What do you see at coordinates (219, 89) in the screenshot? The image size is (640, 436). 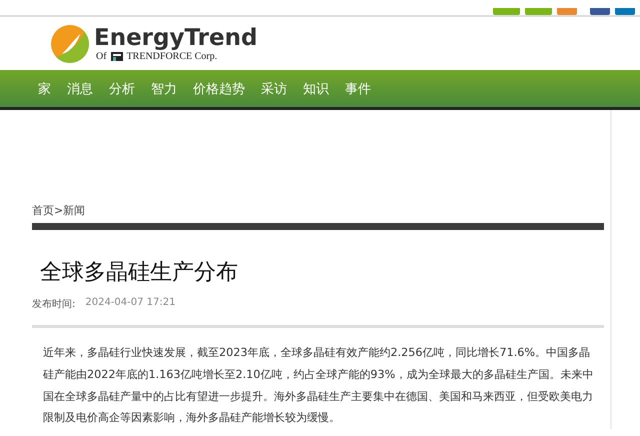 I see `nav-link: 价格趋势` at bounding box center [219, 89].